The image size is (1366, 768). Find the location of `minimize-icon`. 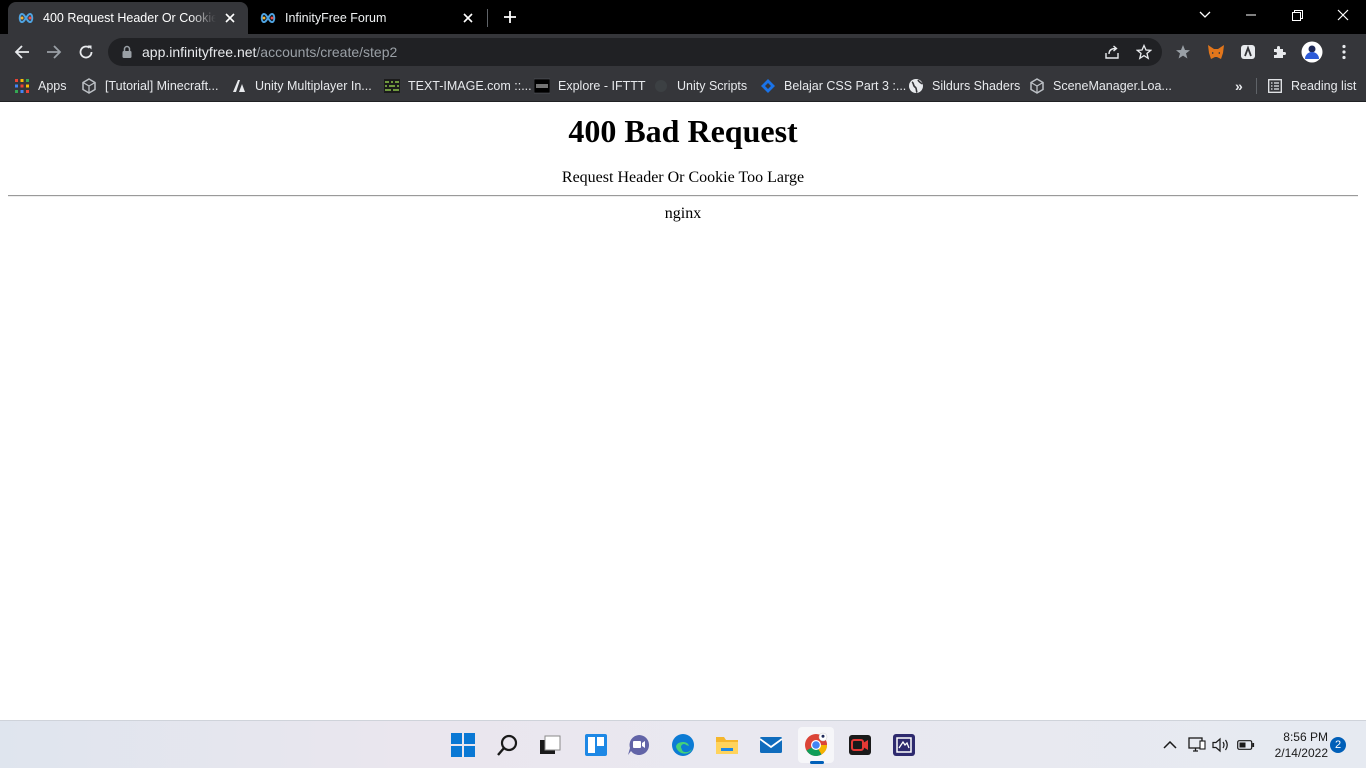

minimize-icon is located at coordinates (1251, 15).